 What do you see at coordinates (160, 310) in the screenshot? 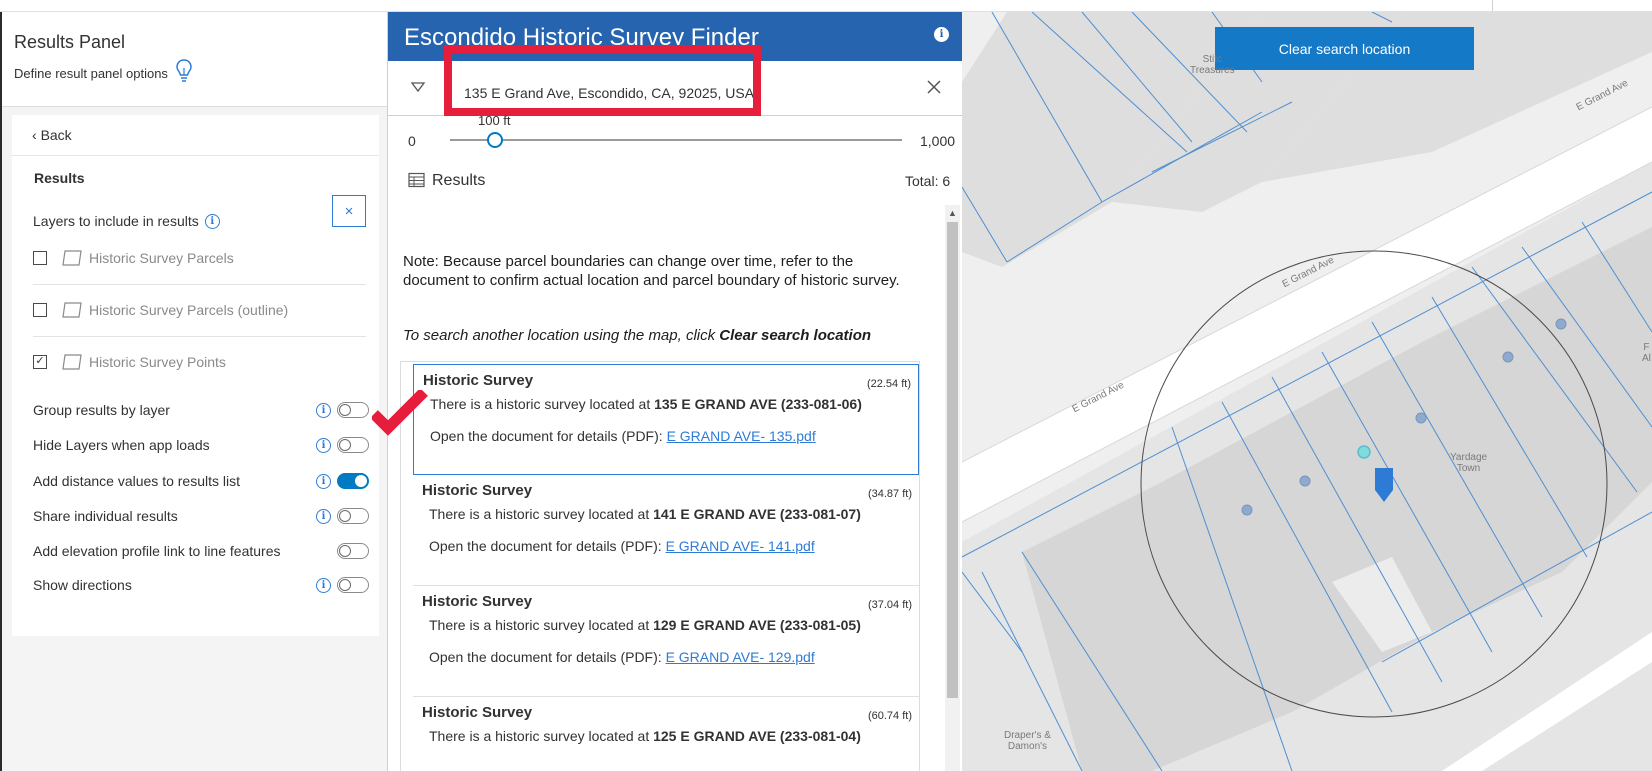
I see `layer-row: Historic Survey Parcels (outline)` at bounding box center [160, 310].